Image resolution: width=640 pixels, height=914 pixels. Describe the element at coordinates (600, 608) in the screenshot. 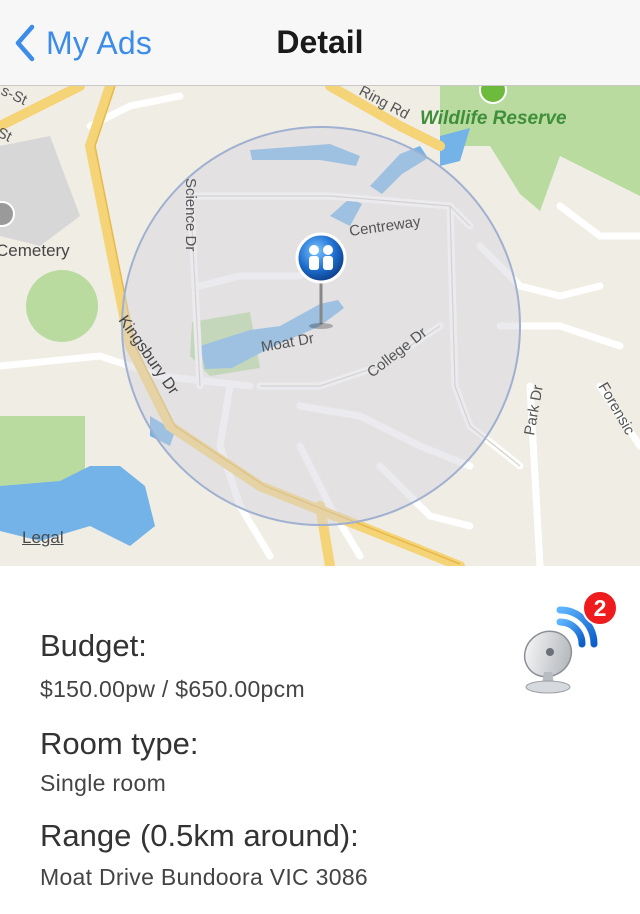

I see `notification-badge: 2` at that location.